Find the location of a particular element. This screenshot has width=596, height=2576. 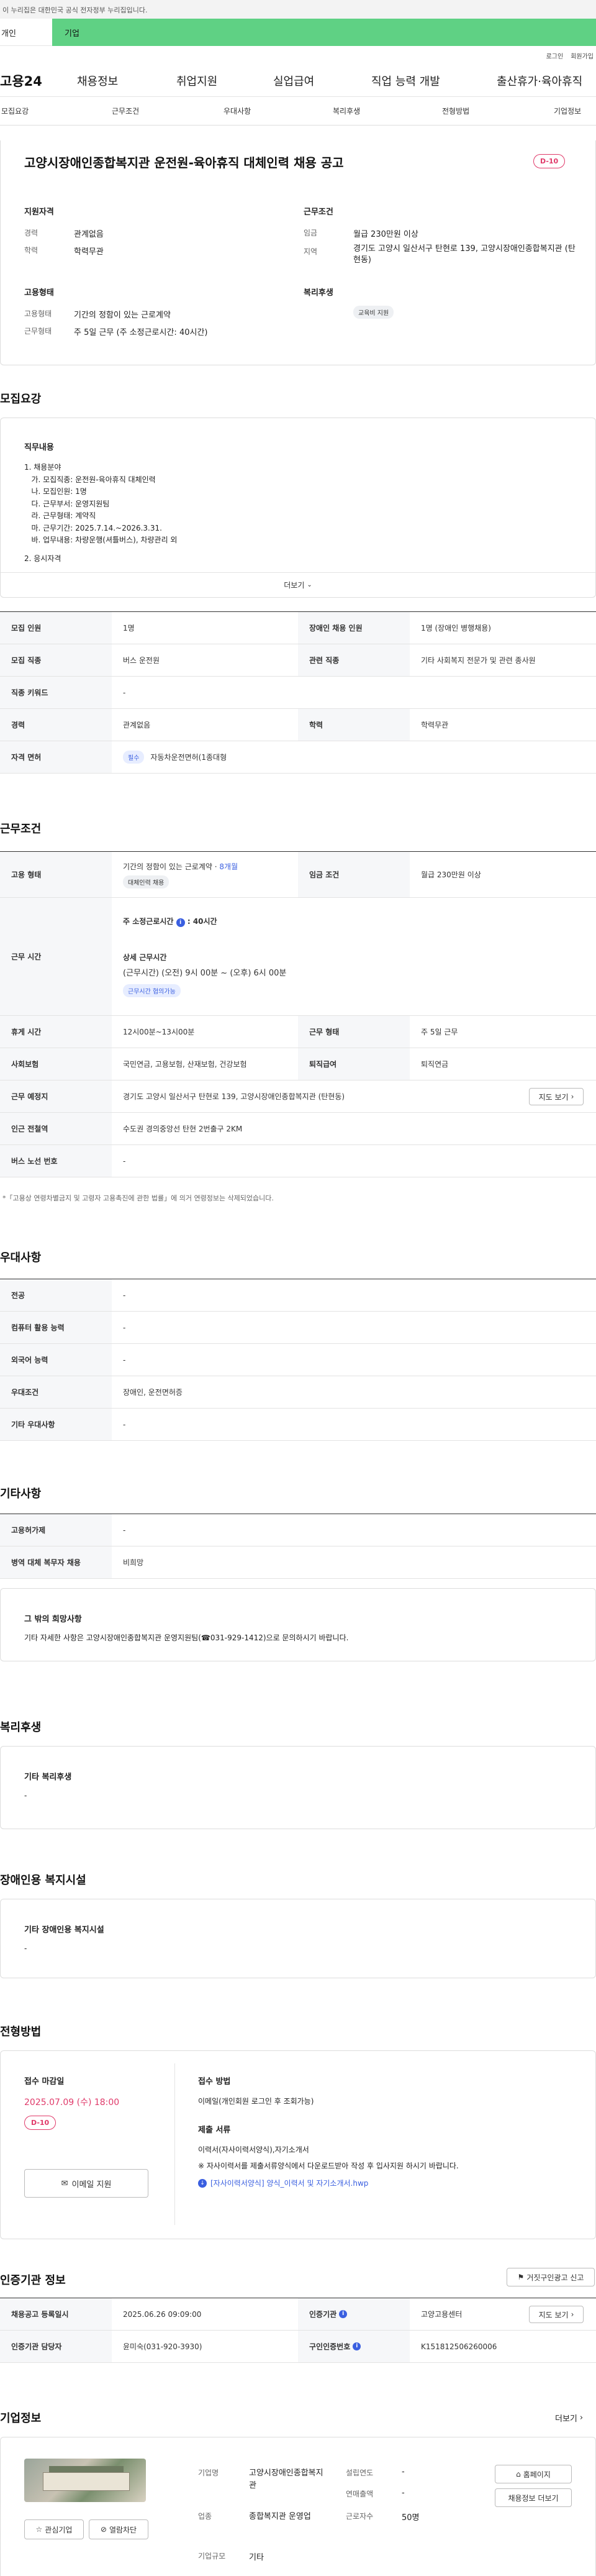

table-header: 전공 is located at coordinates (56, 1295).